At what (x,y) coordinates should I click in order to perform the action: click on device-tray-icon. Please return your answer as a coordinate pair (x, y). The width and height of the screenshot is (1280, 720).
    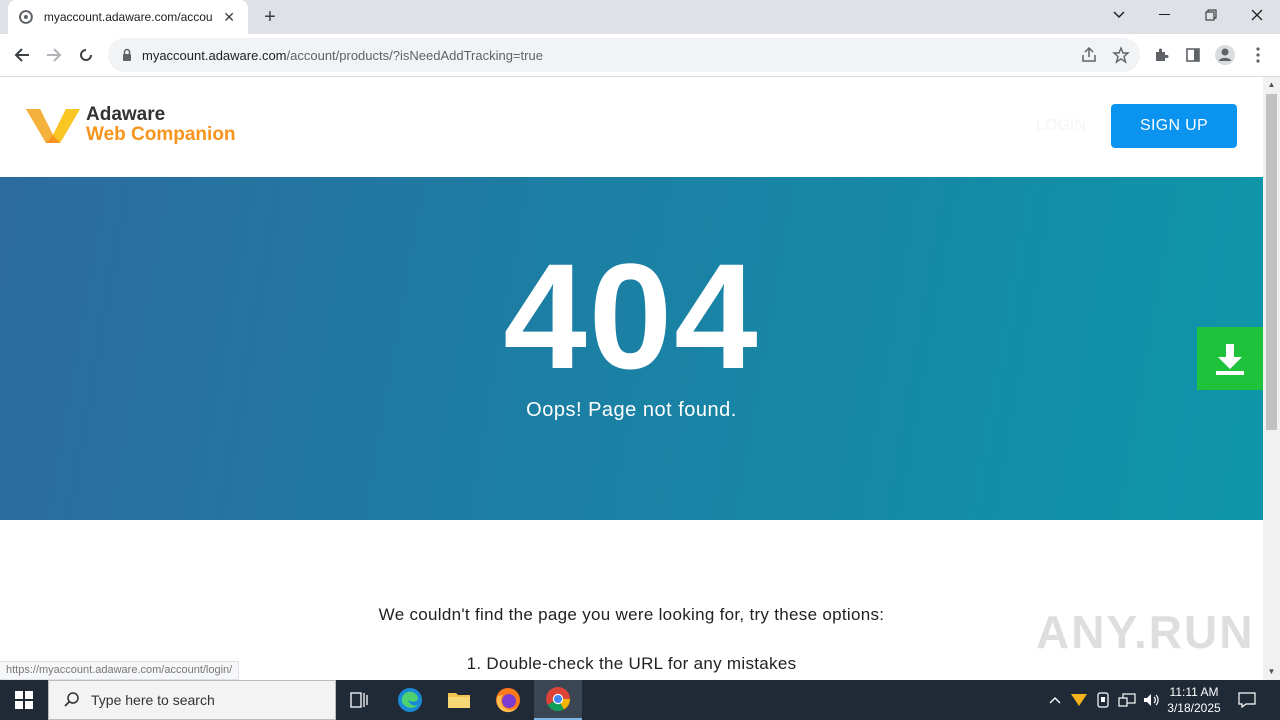
    Looking at the image, I should click on (1103, 700).